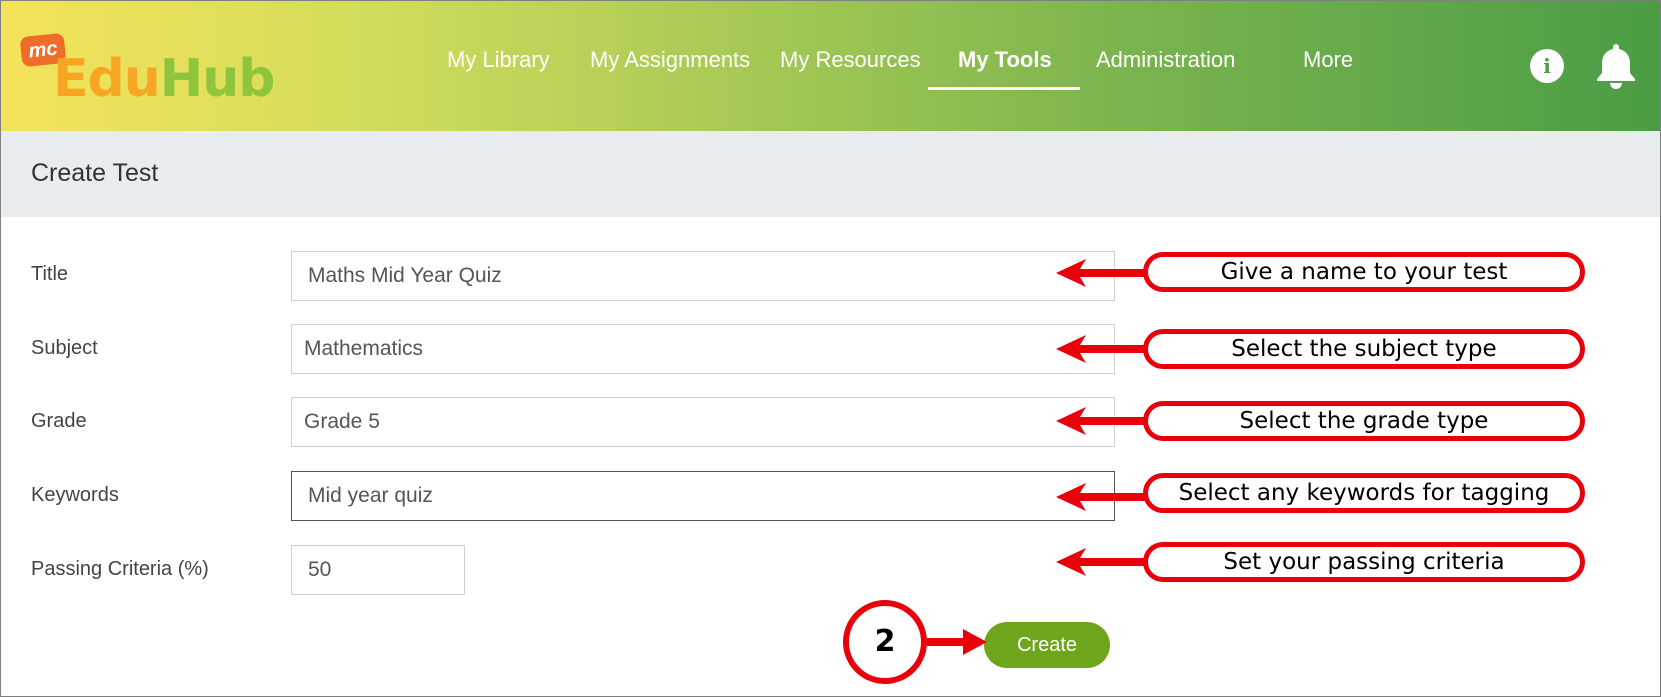  Describe the element at coordinates (1047, 645) in the screenshot. I see `create-button: Create` at that location.